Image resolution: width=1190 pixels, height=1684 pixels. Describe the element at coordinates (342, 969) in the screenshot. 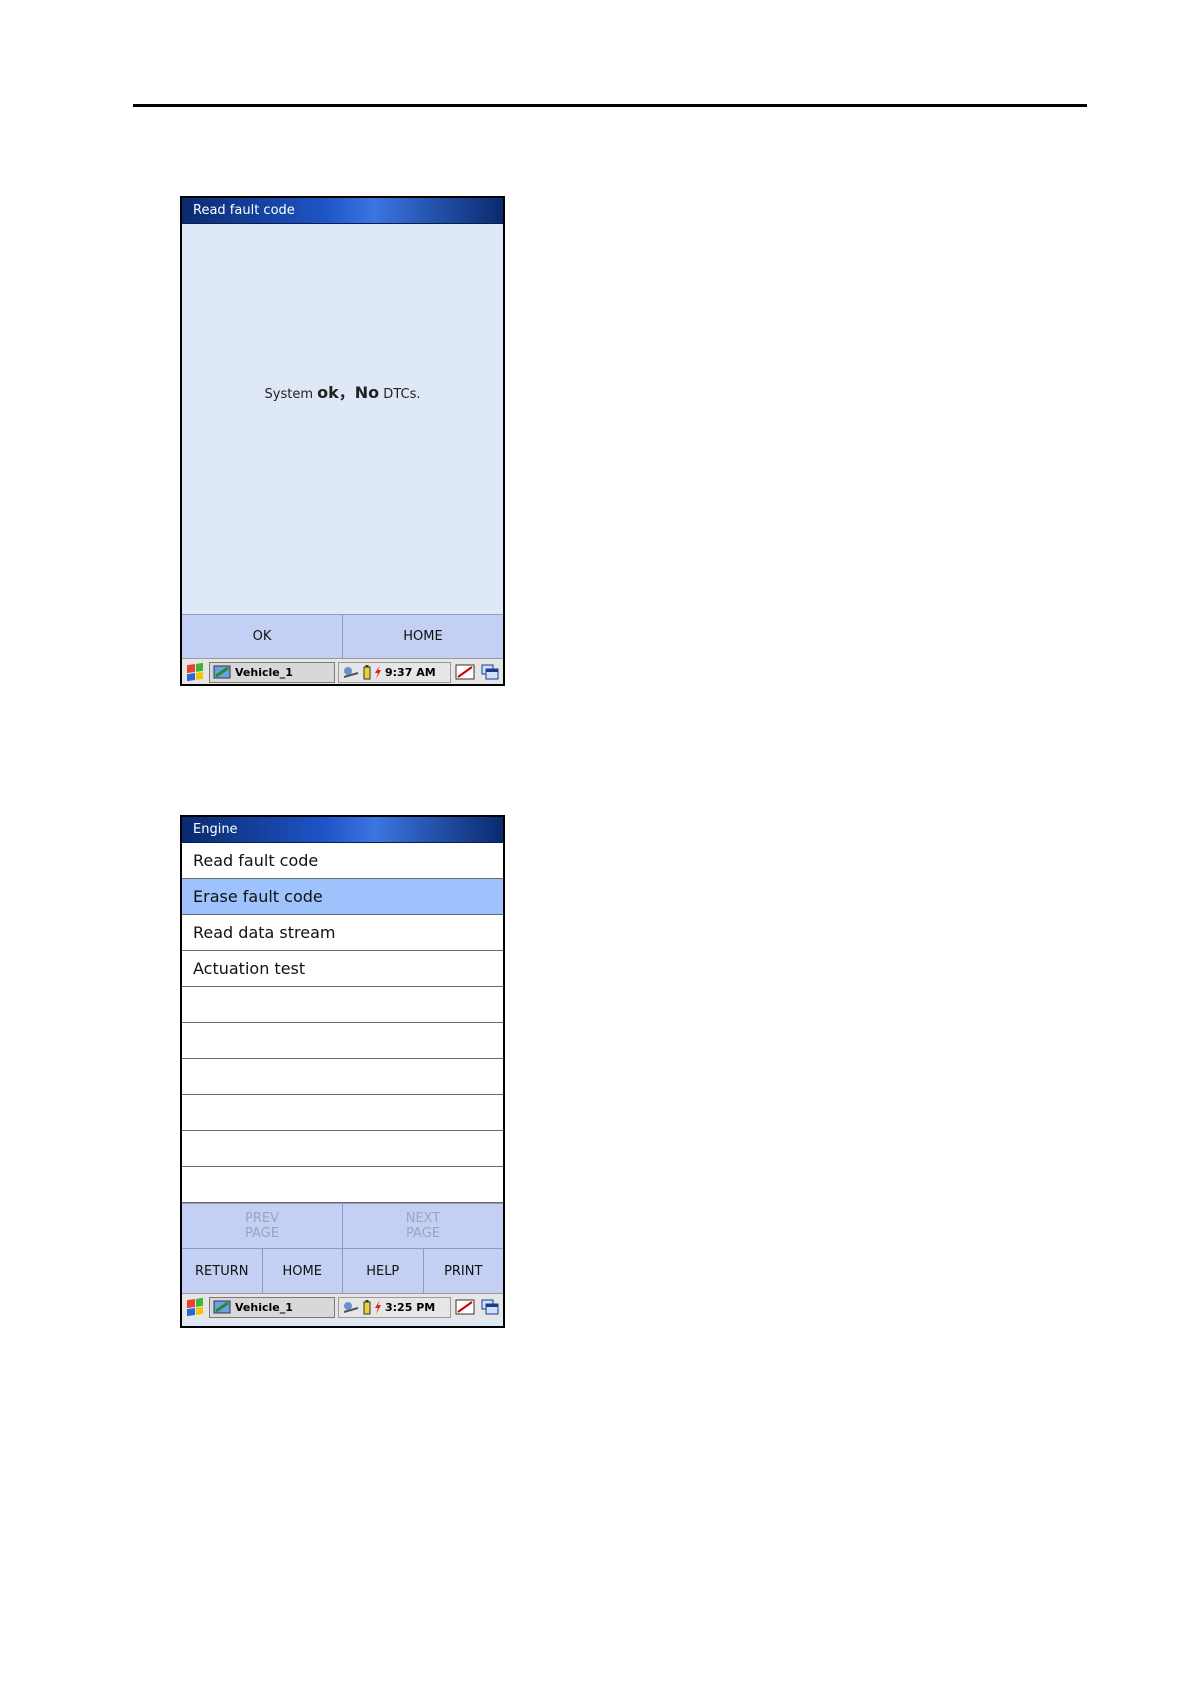

I see `list-item-actuation-test: Actuation test` at that location.